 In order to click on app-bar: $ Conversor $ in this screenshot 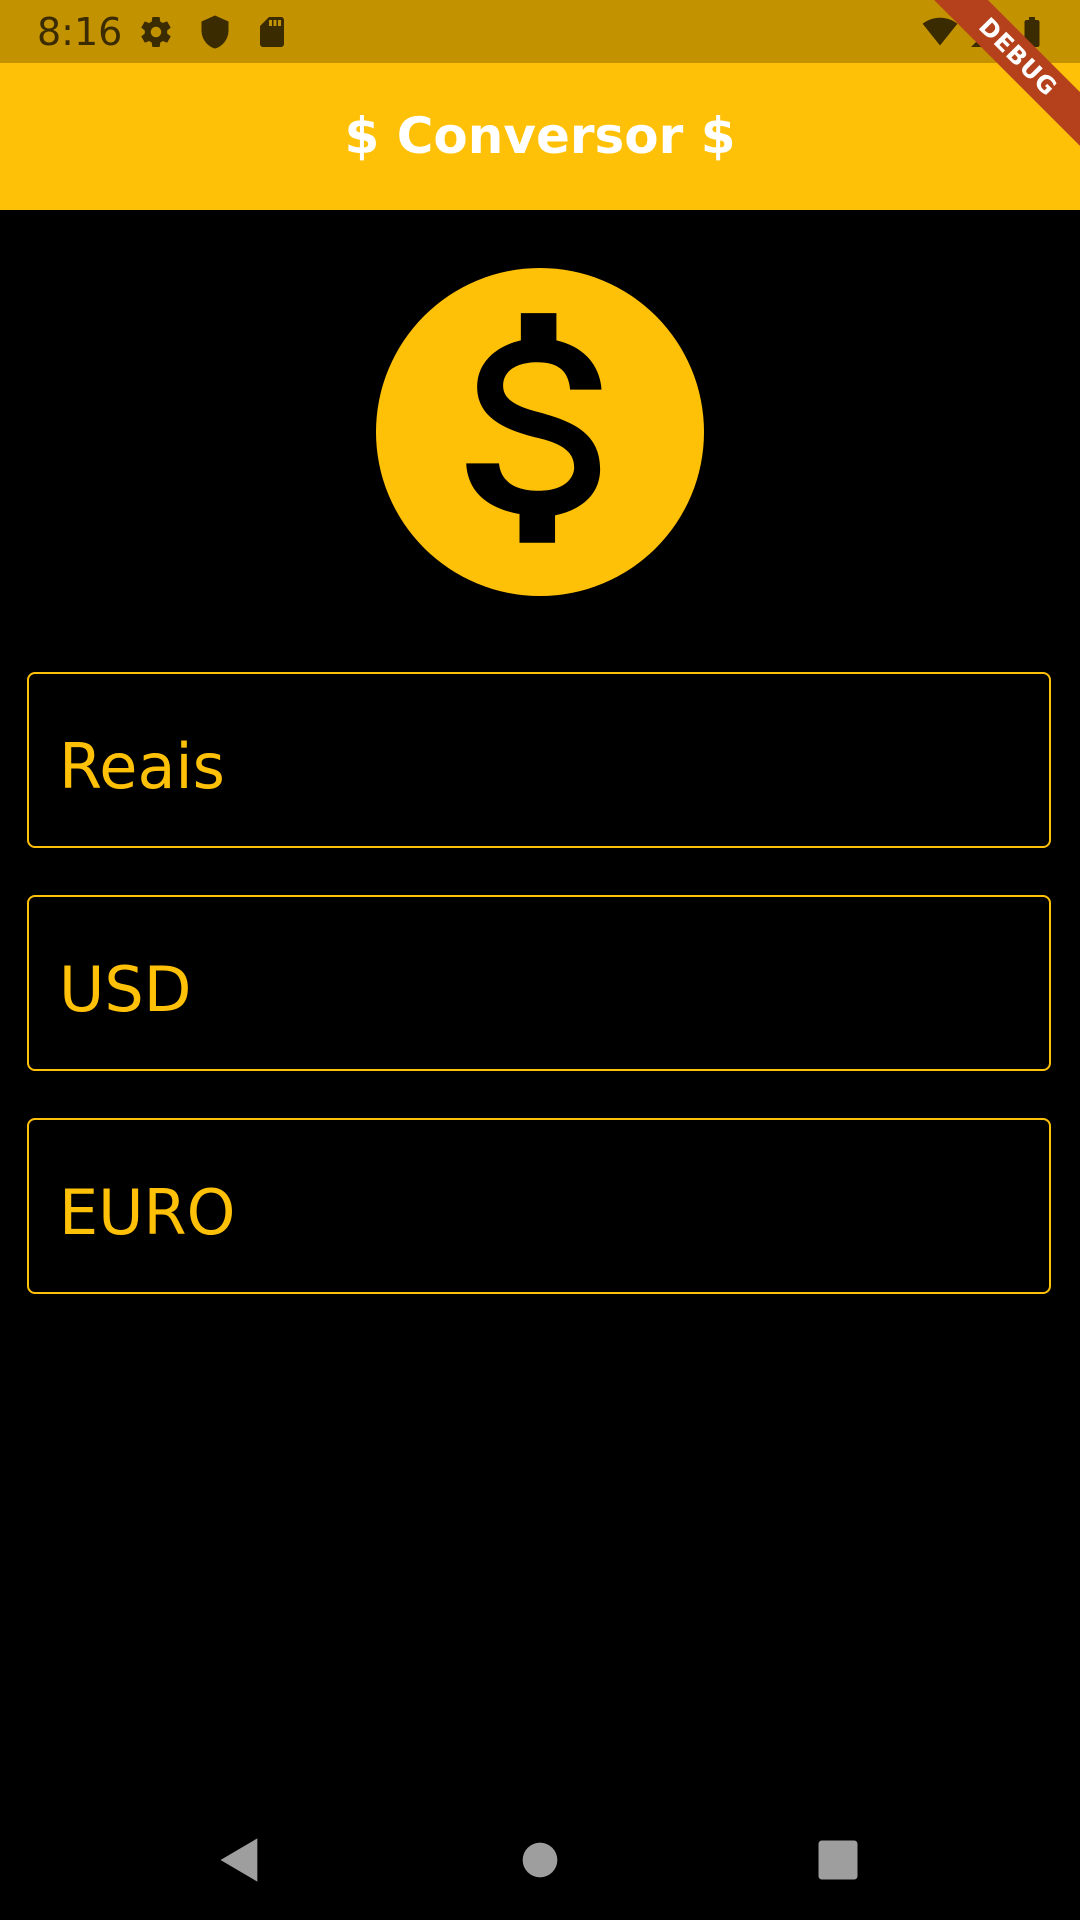, I will do `click(540, 136)`.